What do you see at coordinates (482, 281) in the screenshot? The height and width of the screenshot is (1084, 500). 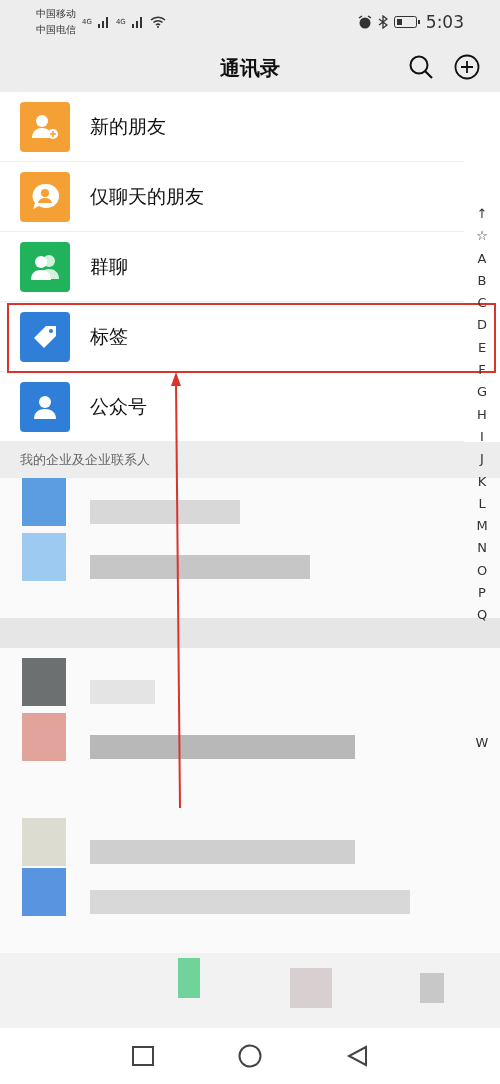 I see `index-letter: B` at bounding box center [482, 281].